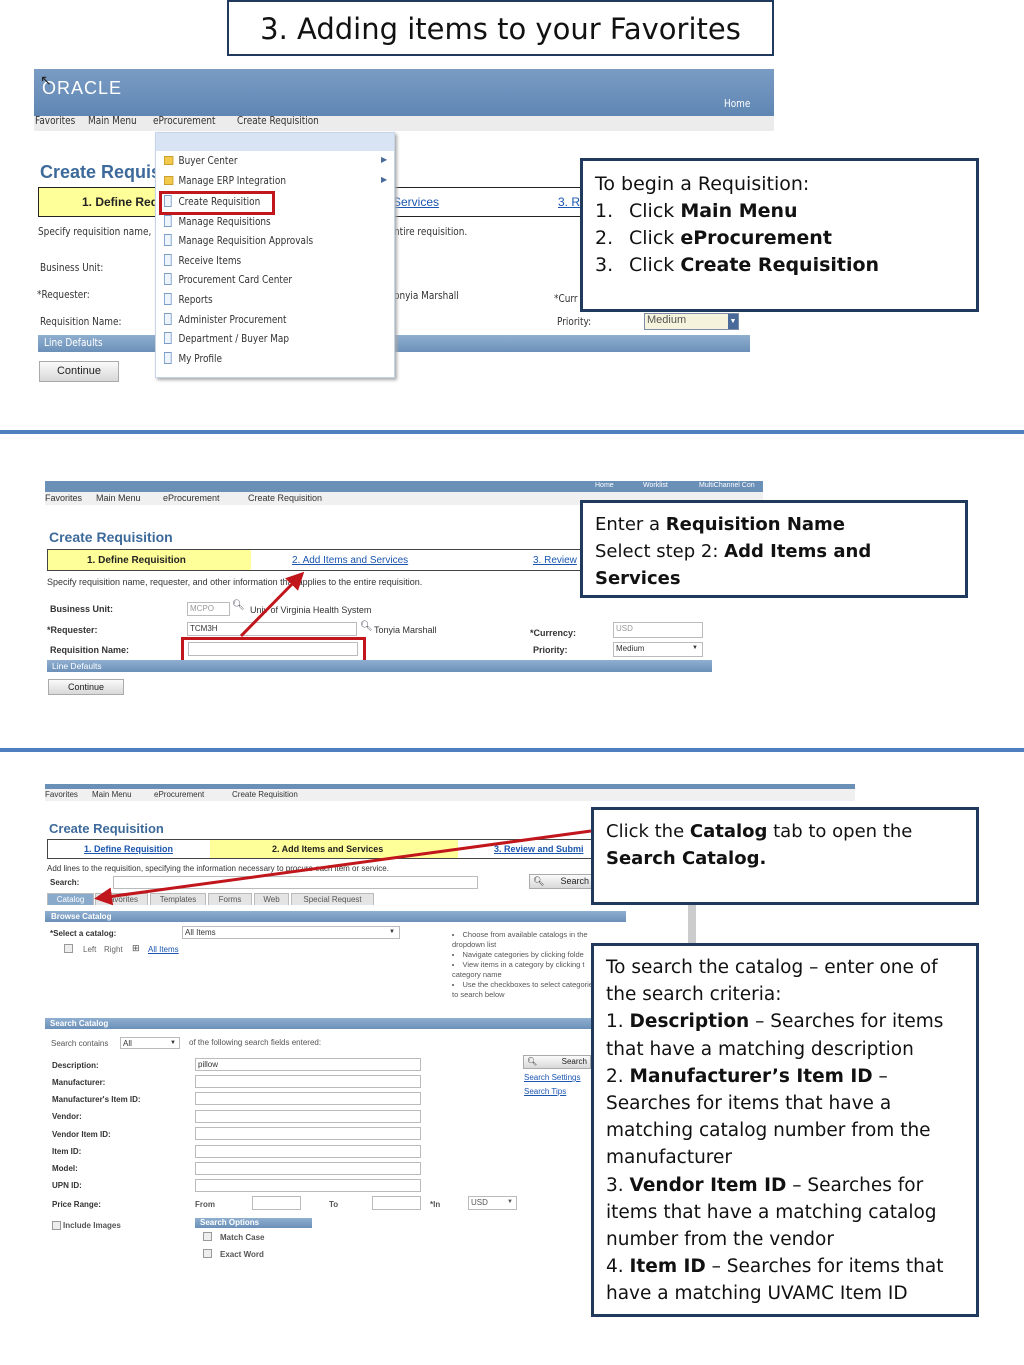 Image resolution: width=1024 pixels, height=1365 pixels. What do you see at coordinates (343, 867) in the screenshot?
I see `arrow-to-catalog-tab` at bounding box center [343, 867].